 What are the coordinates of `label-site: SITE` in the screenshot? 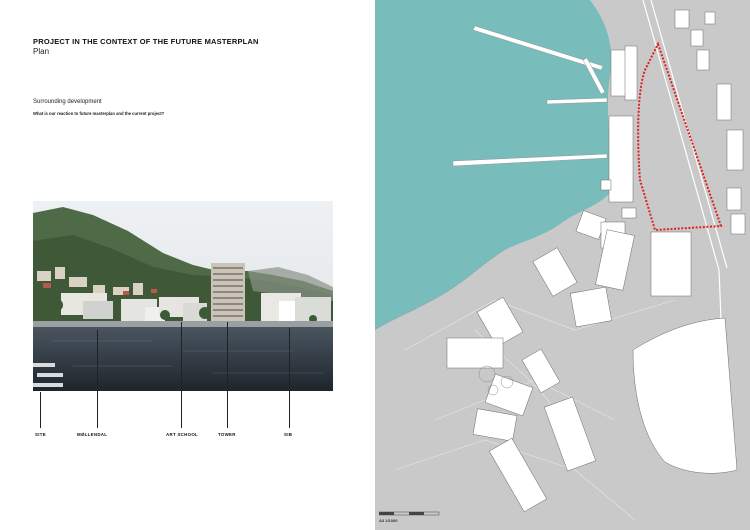 It's located at (40, 434).